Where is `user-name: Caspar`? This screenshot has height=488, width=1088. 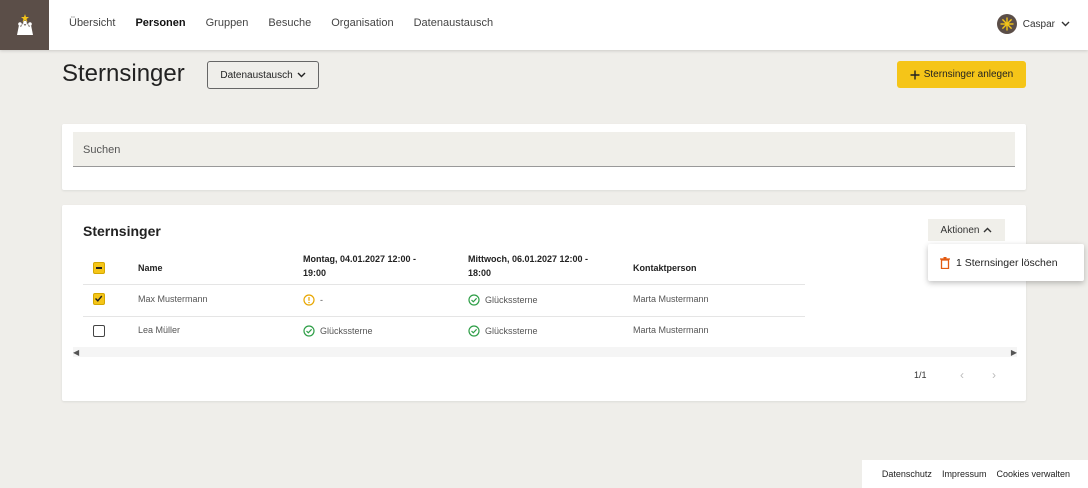
user-name: Caspar is located at coordinates (1038, 24).